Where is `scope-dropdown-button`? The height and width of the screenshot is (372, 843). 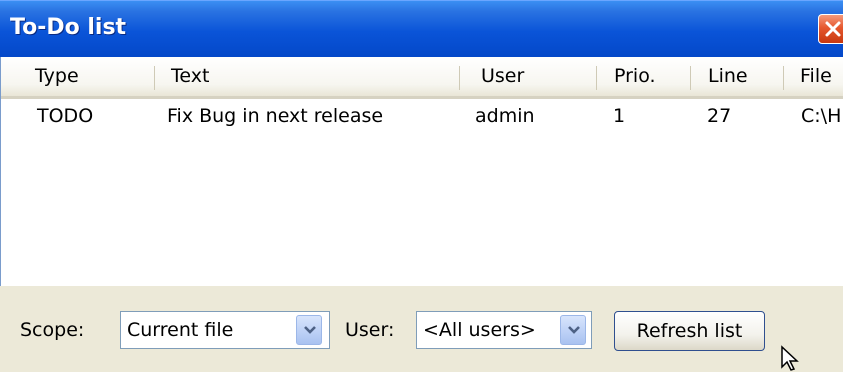 scope-dropdown-button is located at coordinates (309, 330).